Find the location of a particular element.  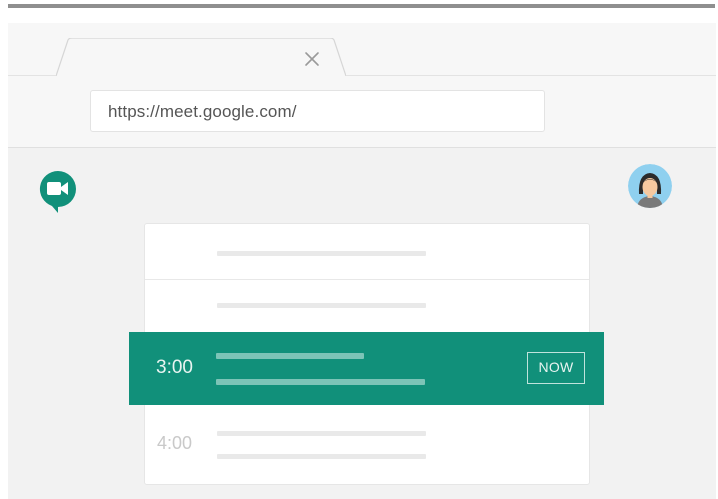

user-avatar is located at coordinates (650, 186).